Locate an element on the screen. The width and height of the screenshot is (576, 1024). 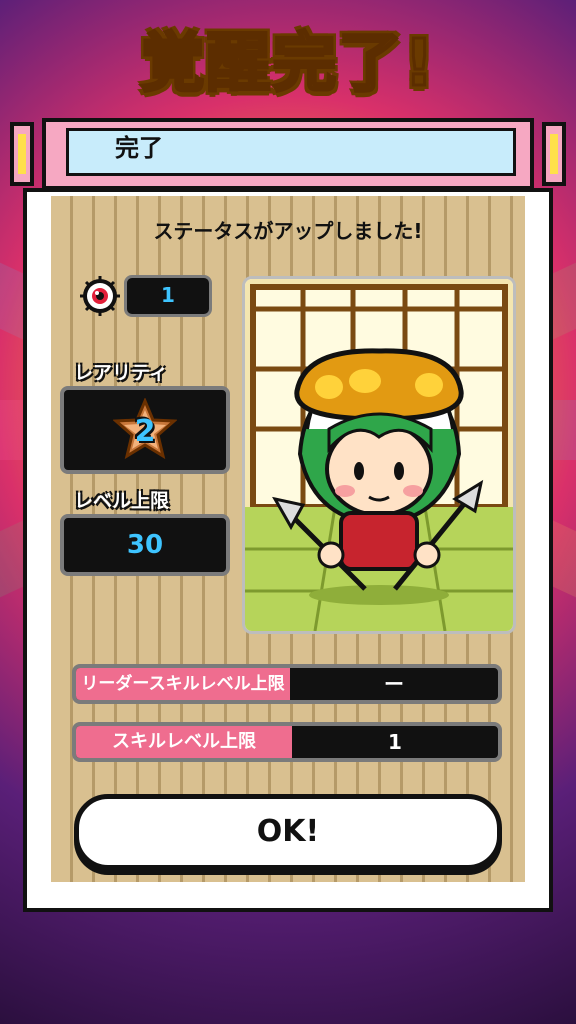
awakening-complete-title: 覚醒完了! is located at coordinates (288, 58).